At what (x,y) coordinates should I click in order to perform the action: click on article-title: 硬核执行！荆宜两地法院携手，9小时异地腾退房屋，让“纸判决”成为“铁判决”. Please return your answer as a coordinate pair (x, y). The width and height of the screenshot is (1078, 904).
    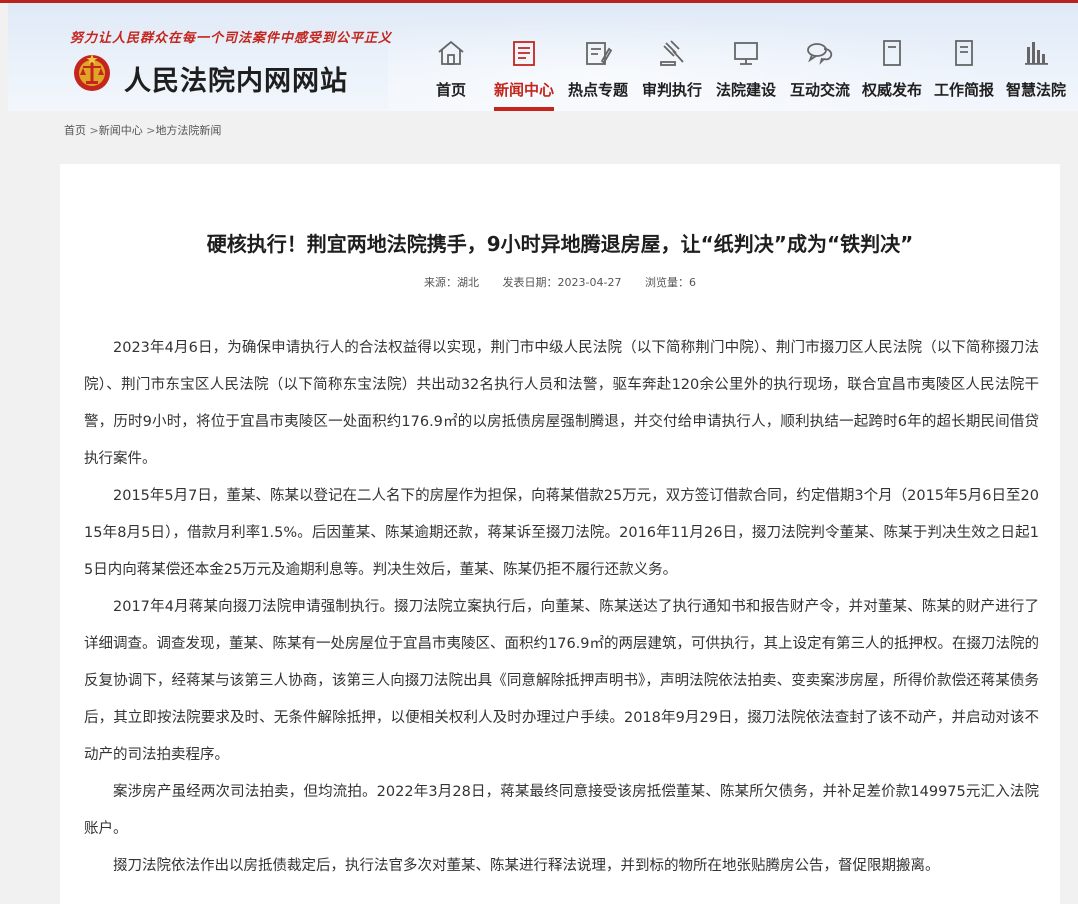
    Looking at the image, I should click on (560, 244).